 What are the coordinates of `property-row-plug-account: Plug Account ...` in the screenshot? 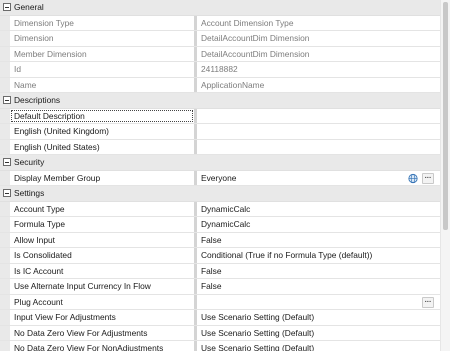 It's located at (220, 302).